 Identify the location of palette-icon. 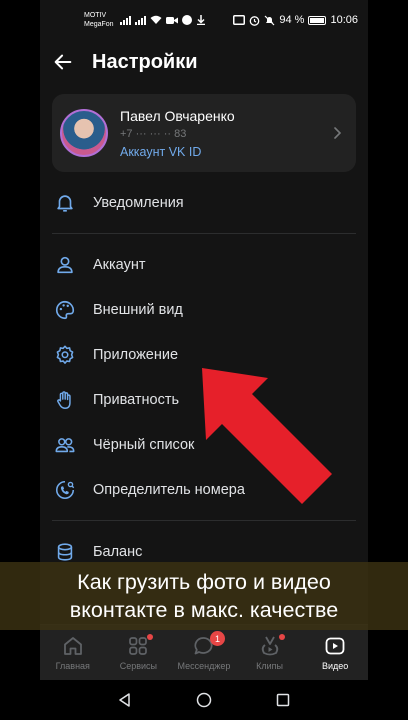
(65, 309).